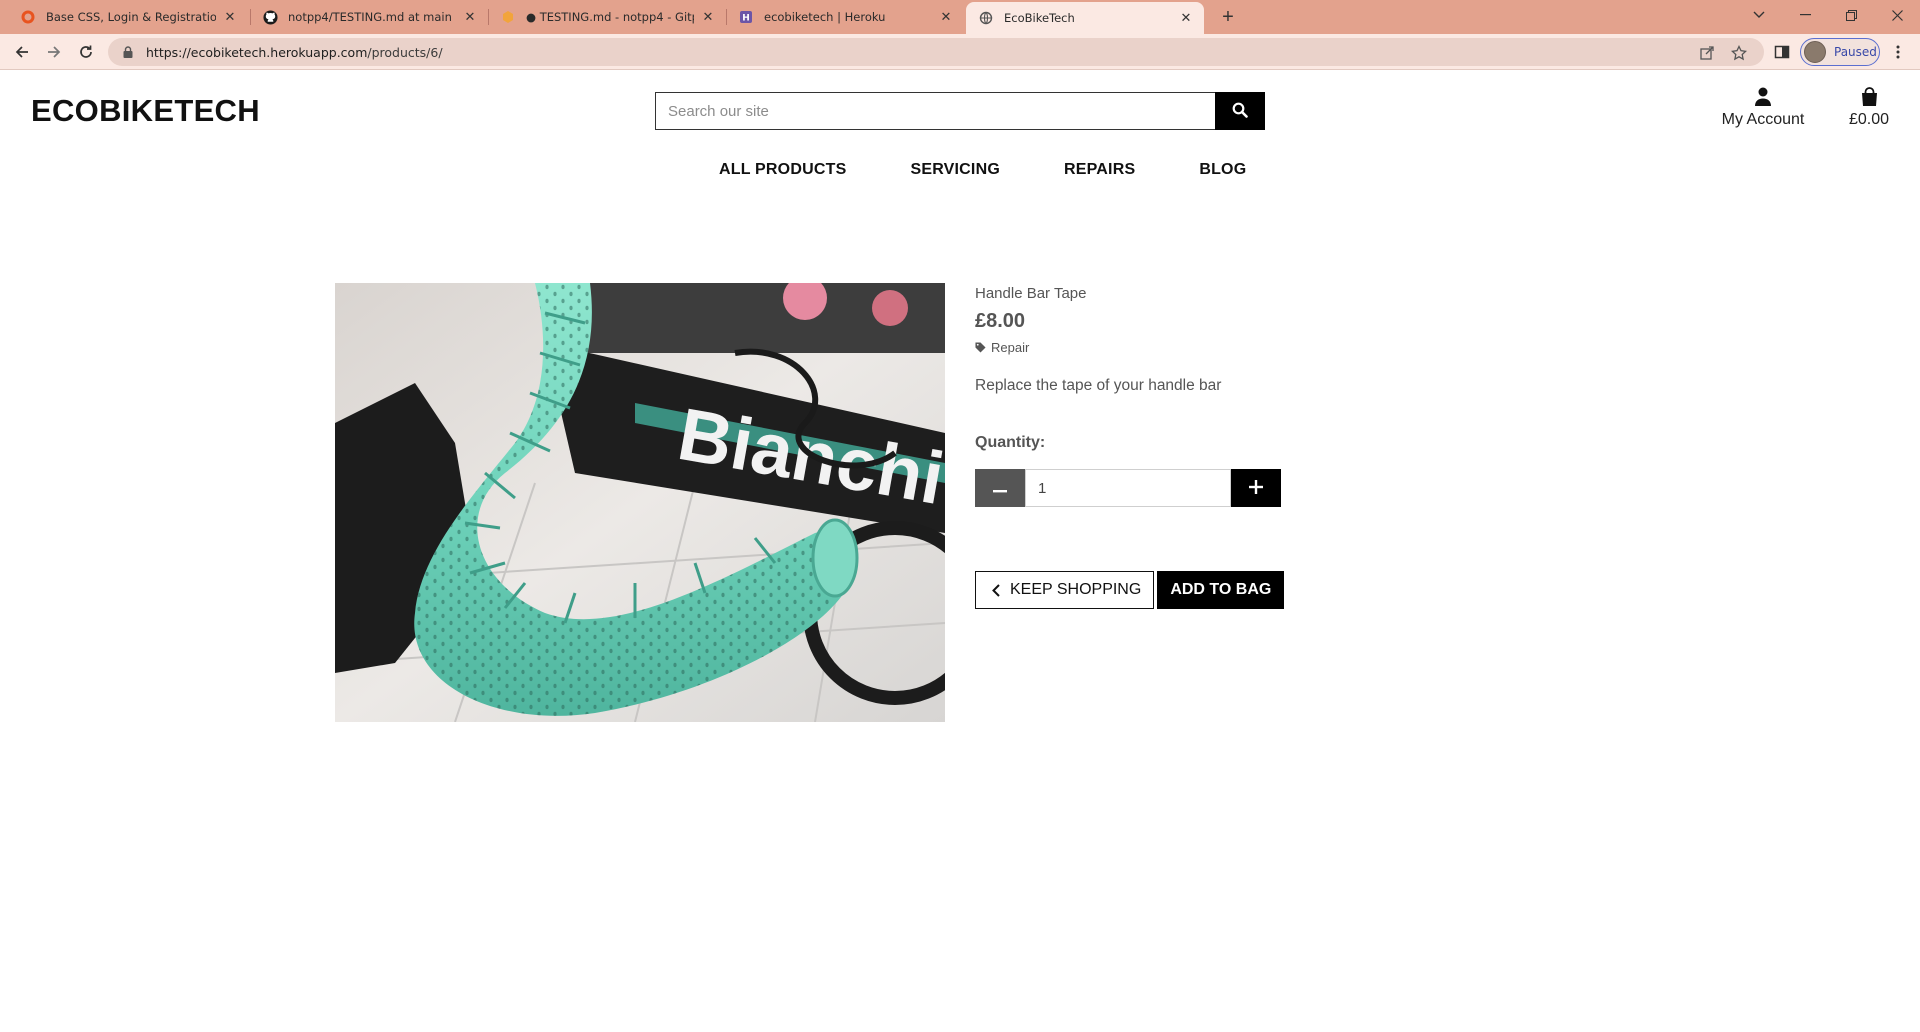 The width and height of the screenshot is (1920, 1032). I want to click on product-name: Handle Bar Tape, so click(1031, 293).